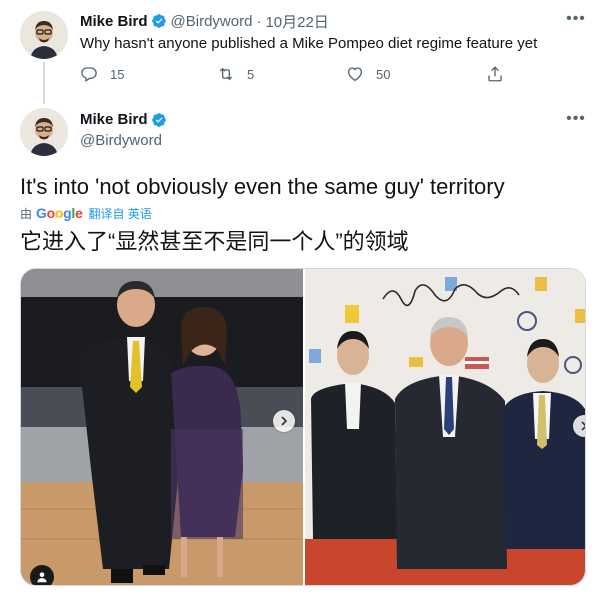 The height and width of the screenshot is (597, 598). I want to click on translated-from-link: 翻译自 英语, so click(120, 213).